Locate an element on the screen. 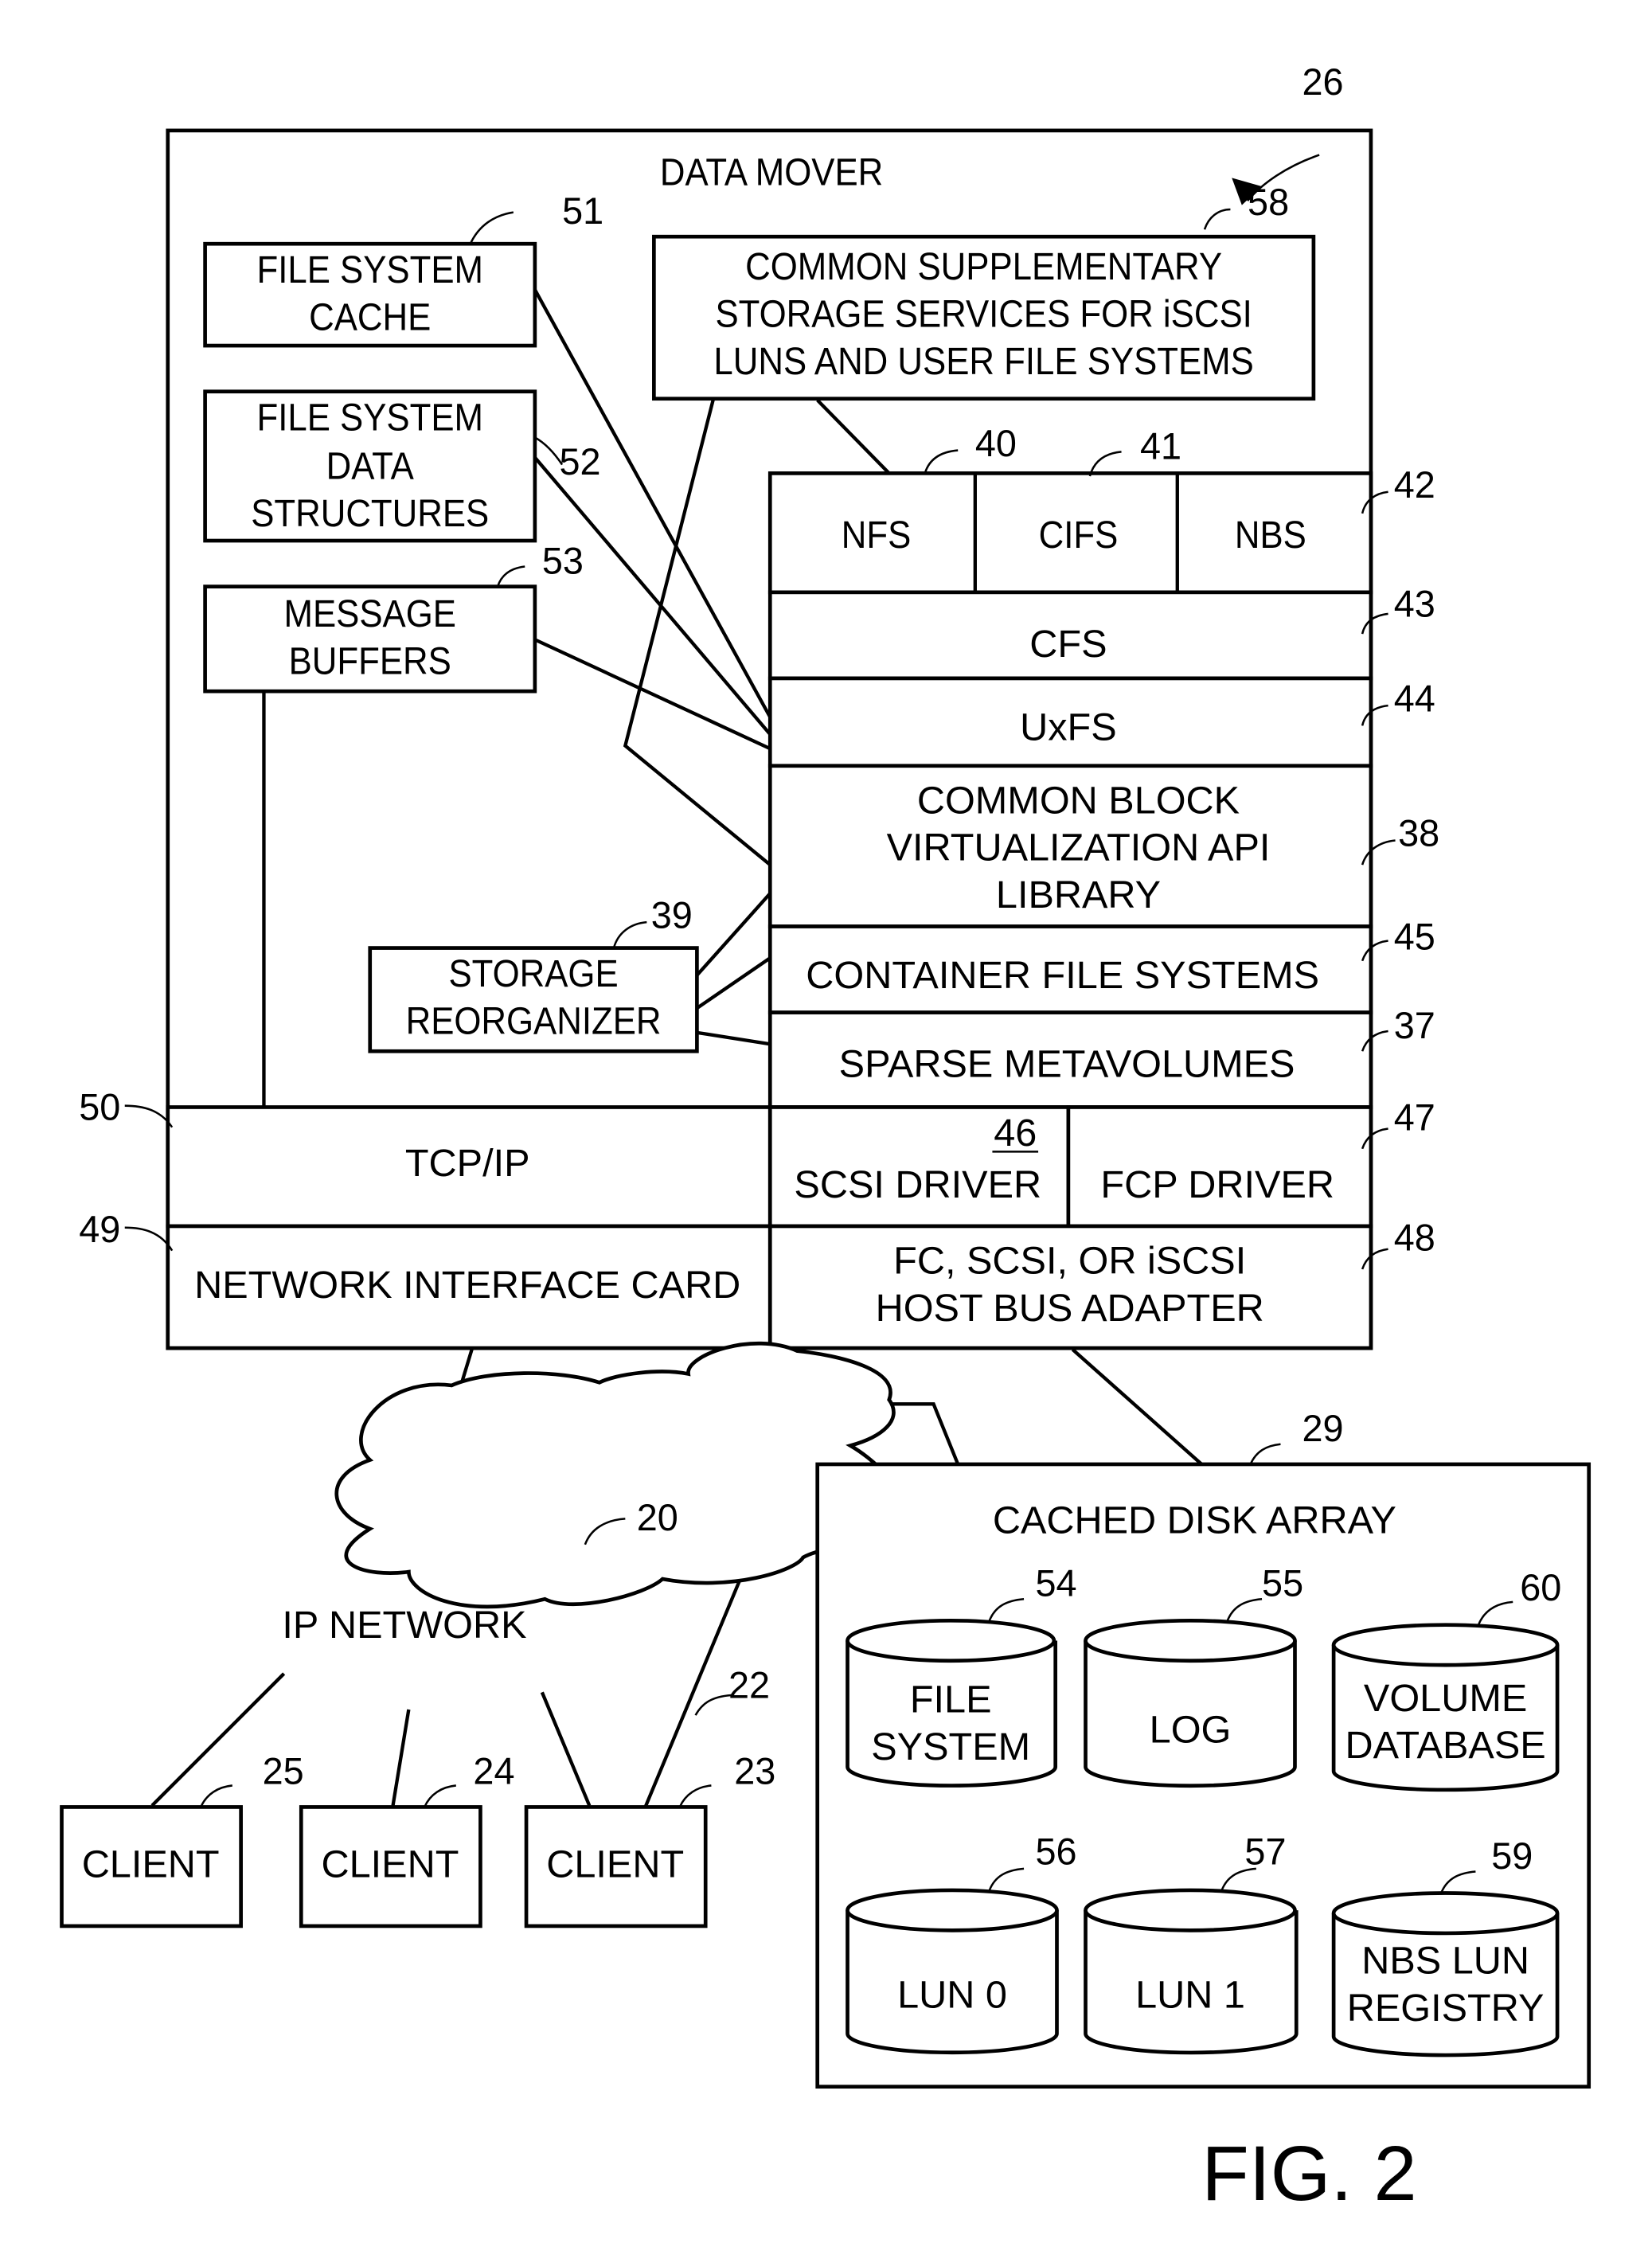 The image size is (1652, 2243). client-23: CLIENT 23 is located at coordinates (649, 1839).